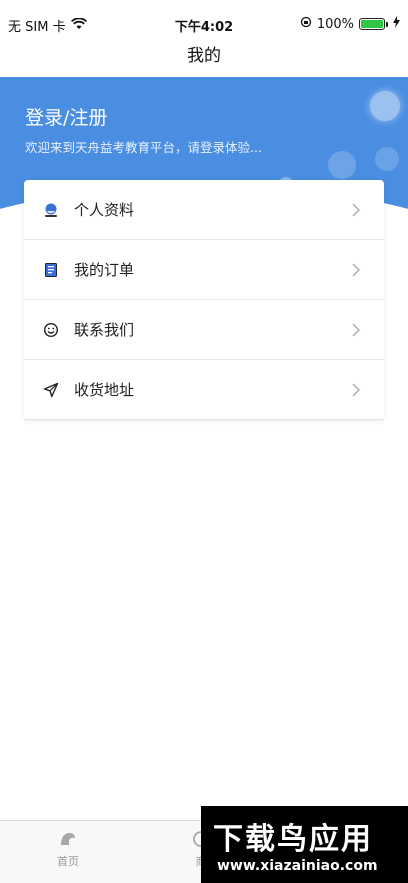 The height and width of the screenshot is (883, 408). I want to click on page-title: 我的, so click(204, 56).